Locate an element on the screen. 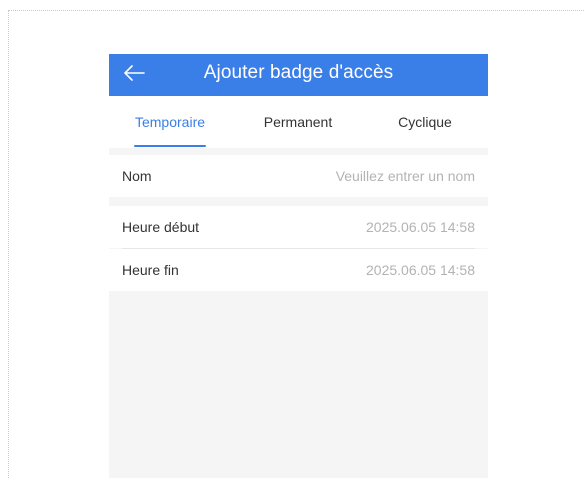 The width and height of the screenshot is (585, 478). arrow-left-icon is located at coordinates (134, 75).